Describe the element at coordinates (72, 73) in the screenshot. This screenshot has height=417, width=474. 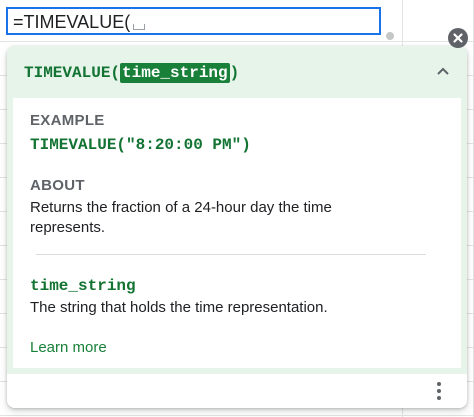
I see `function-name: TIMEVALUE(` at that location.